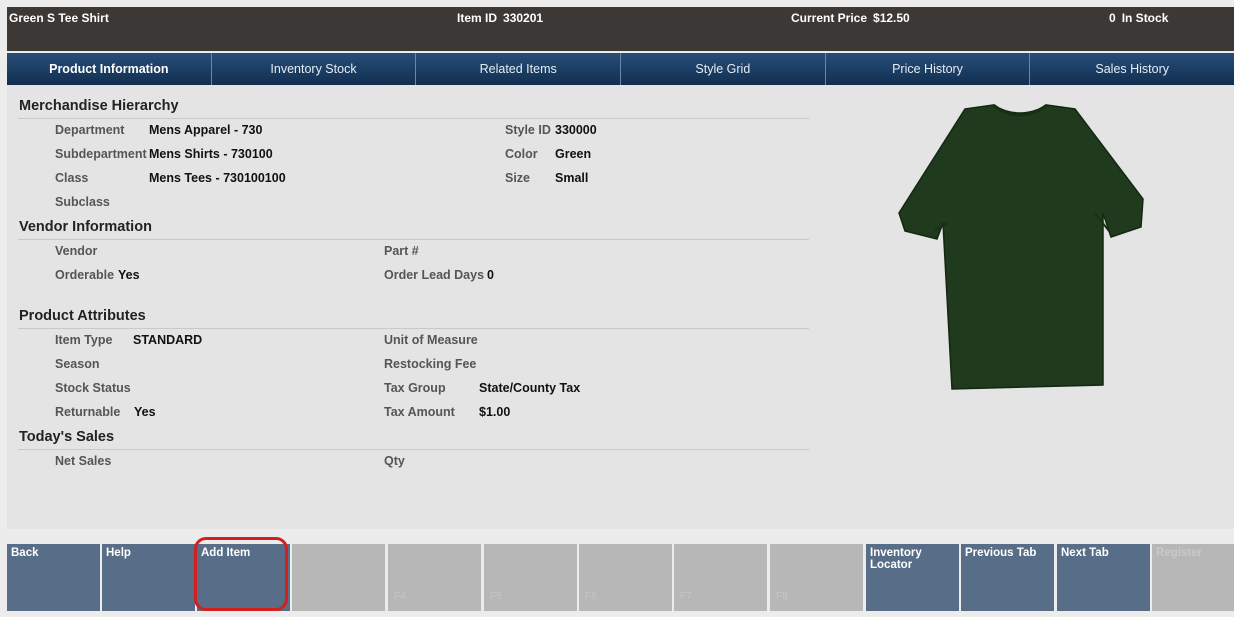  I want to click on f6-key: F6, so click(625, 577).